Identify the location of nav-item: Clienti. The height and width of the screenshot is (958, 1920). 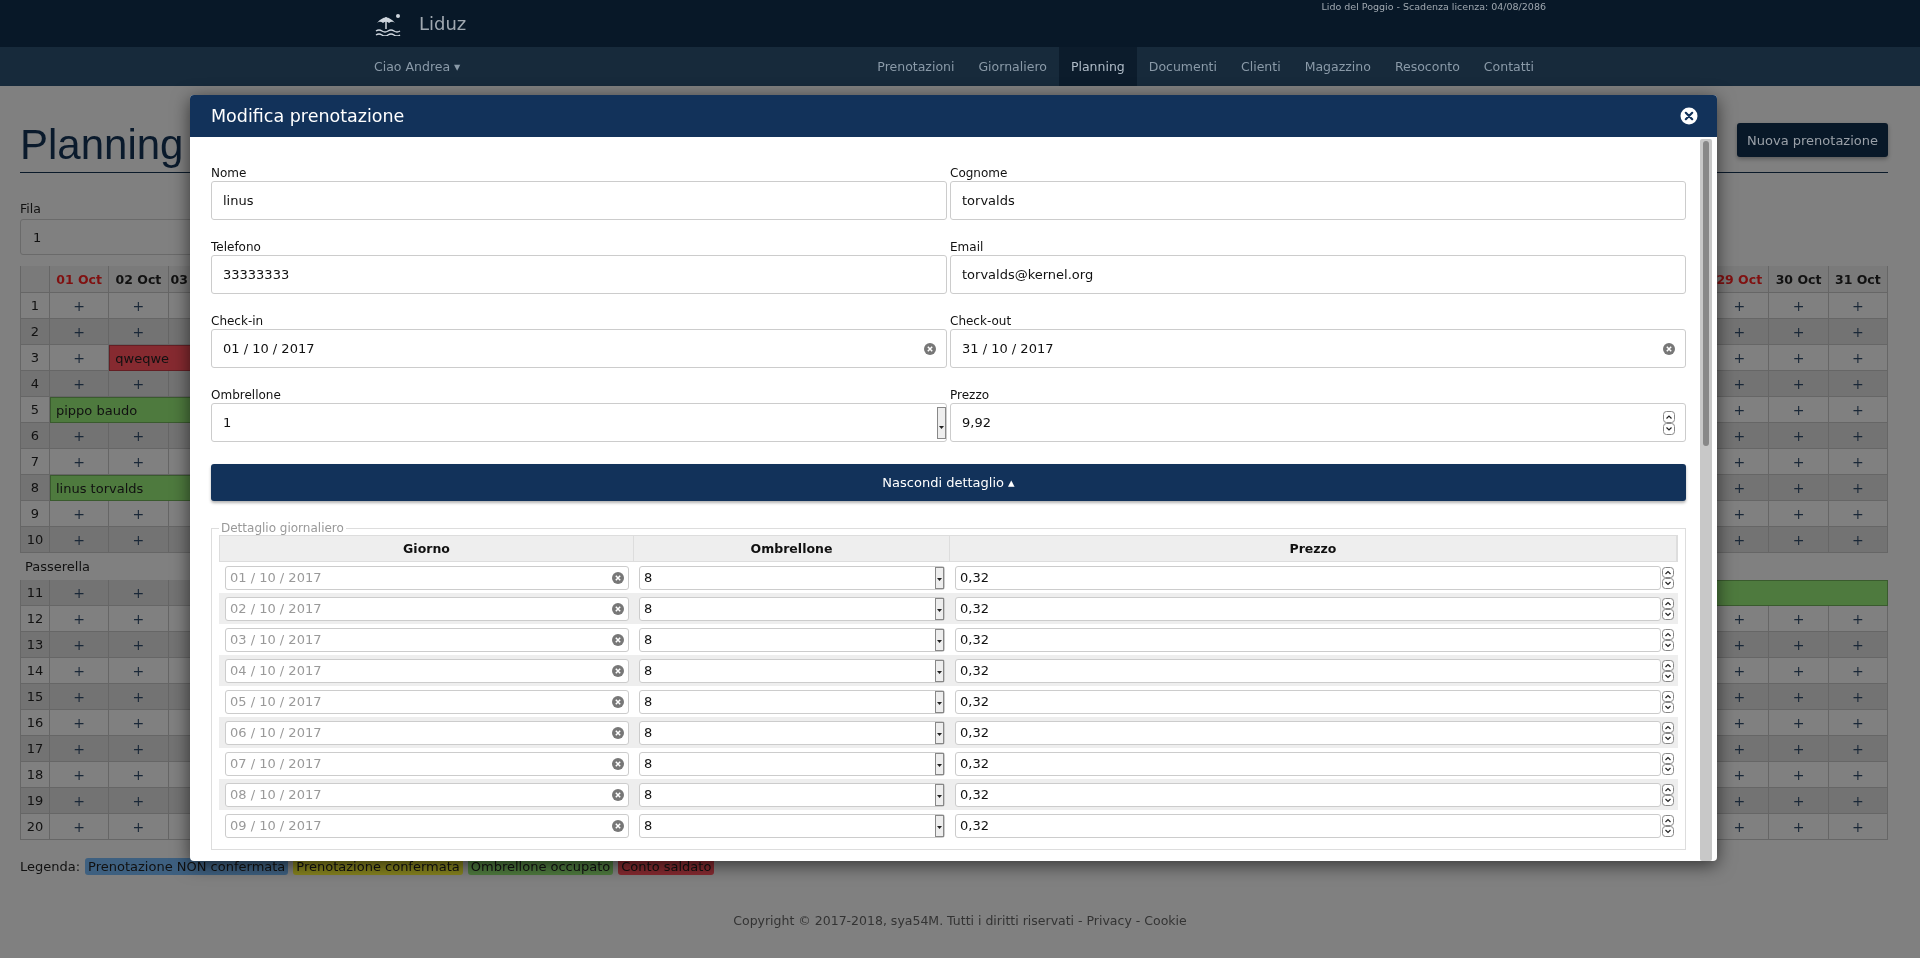
(1261, 66).